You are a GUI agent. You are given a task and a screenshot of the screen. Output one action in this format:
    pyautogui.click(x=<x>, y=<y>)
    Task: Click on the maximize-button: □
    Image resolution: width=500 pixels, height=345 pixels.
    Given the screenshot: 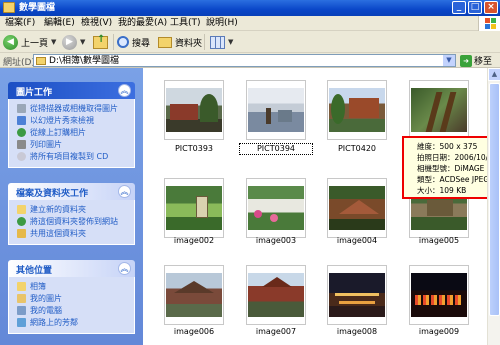 What is the action you would take?
    pyautogui.click(x=475, y=7)
    